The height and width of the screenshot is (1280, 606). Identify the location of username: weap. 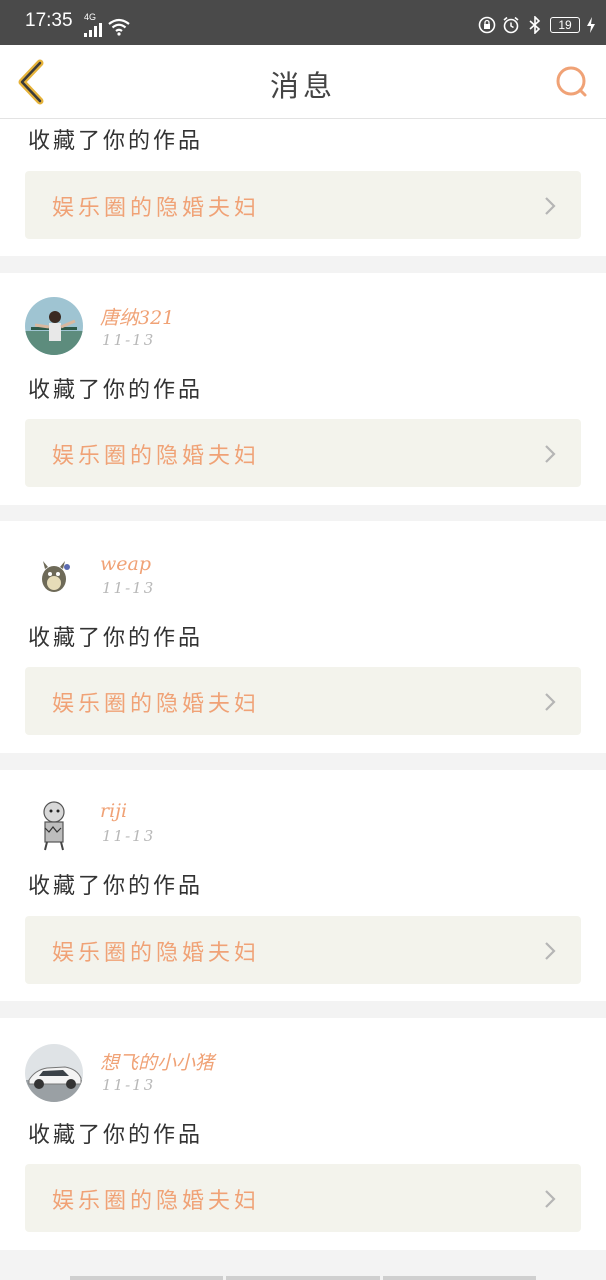
(125, 564).